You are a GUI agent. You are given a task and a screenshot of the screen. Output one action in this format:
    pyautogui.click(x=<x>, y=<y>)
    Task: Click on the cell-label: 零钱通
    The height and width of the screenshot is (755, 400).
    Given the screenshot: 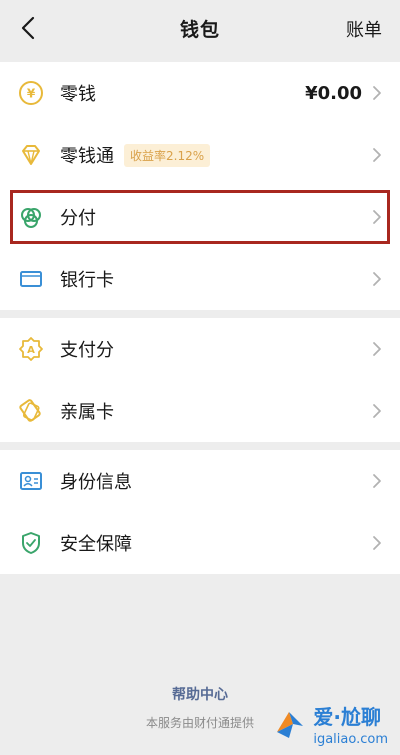 What is the action you would take?
    pyautogui.click(x=87, y=156)
    